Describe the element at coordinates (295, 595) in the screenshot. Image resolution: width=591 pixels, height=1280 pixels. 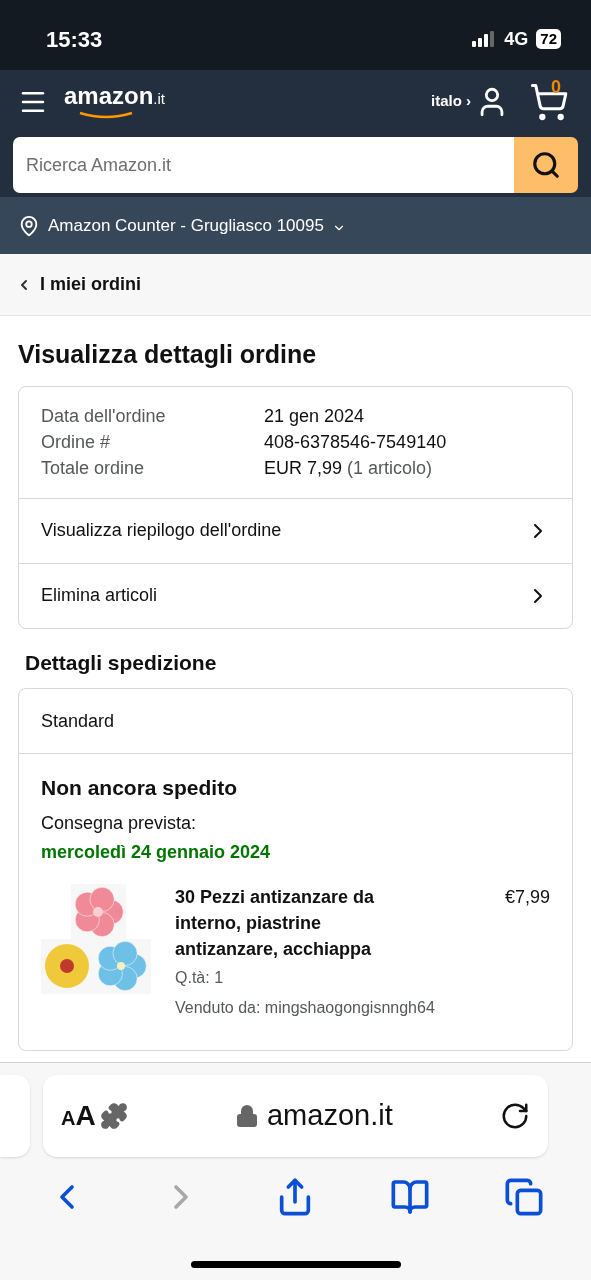
I see `order-link-row: Elimina articoli` at that location.